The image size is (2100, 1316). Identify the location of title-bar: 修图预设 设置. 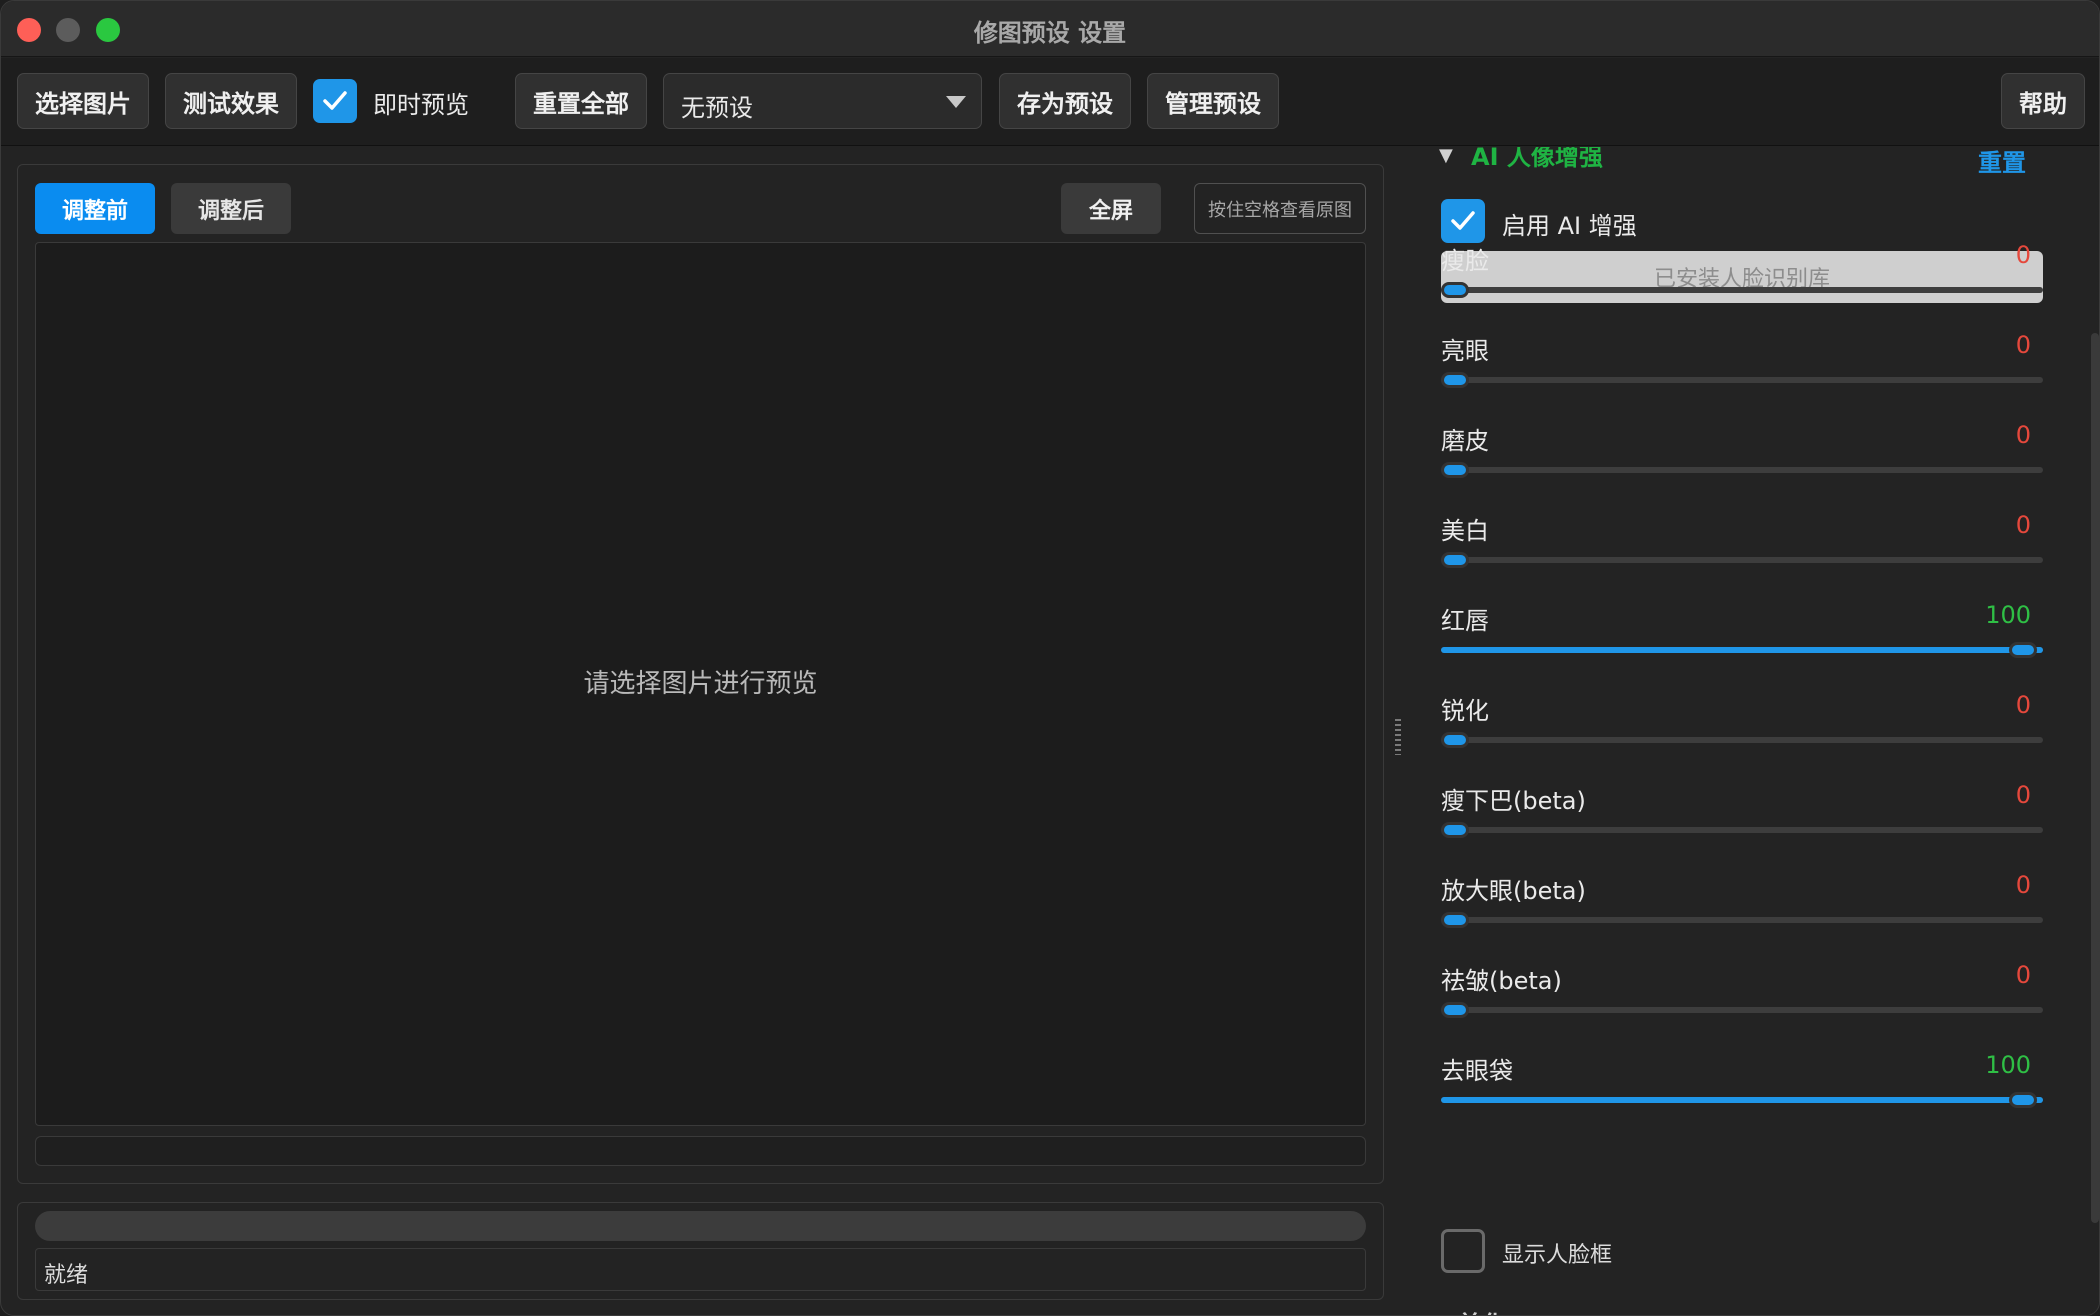
(1050, 29).